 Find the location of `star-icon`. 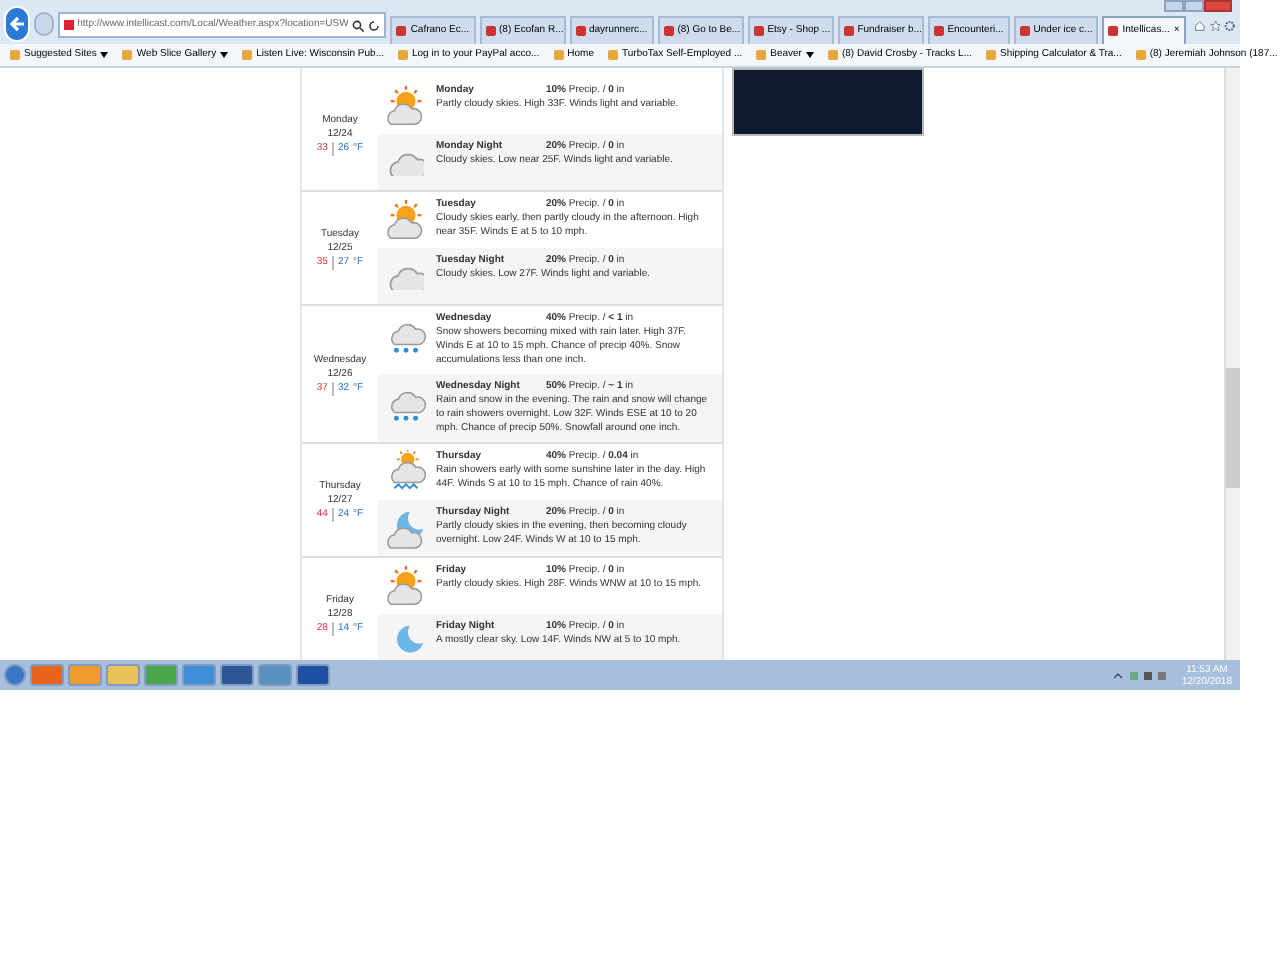

star-icon is located at coordinates (1215, 26).